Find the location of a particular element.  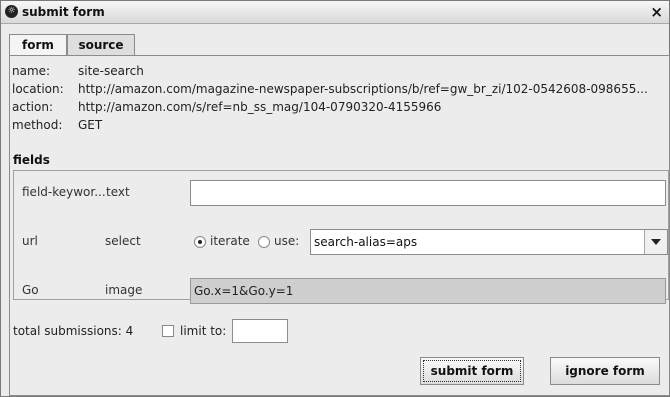

field-keywords-type: text is located at coordinates (118, 192).